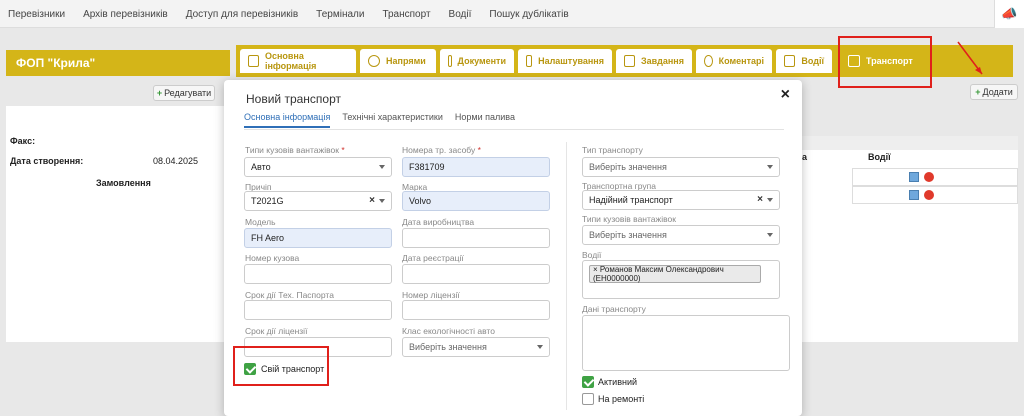  What do you see at coordinates (118, 63) in the screenshot?
I see `company-title: ФОП "Крила"` at bounding box center [118, 63].